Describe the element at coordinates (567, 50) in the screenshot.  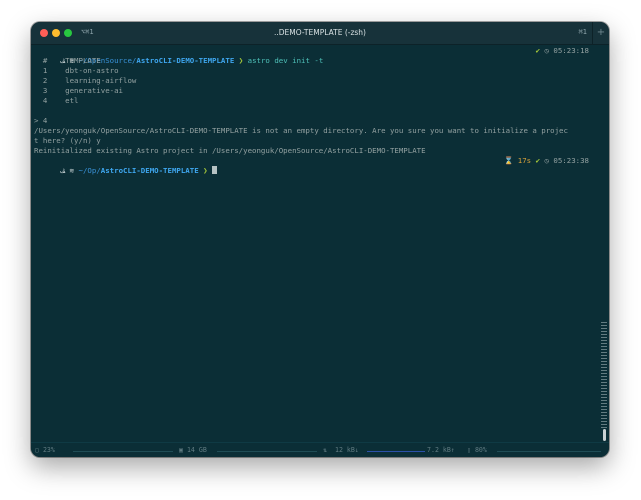
I see `prompt-time: ◷ 05:23:18` at that location.